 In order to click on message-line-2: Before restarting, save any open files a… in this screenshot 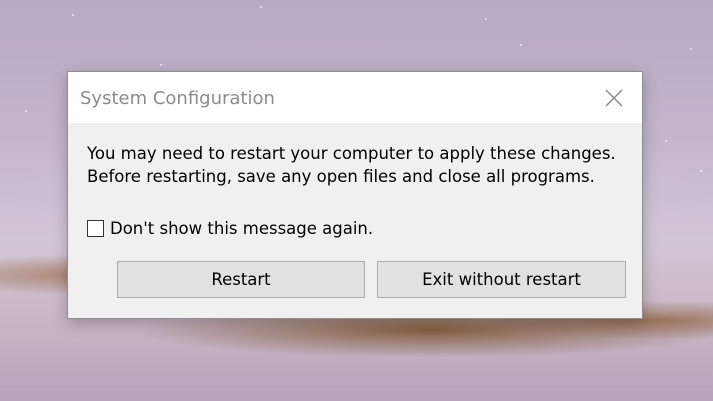, I will do `click(341, 176)`.